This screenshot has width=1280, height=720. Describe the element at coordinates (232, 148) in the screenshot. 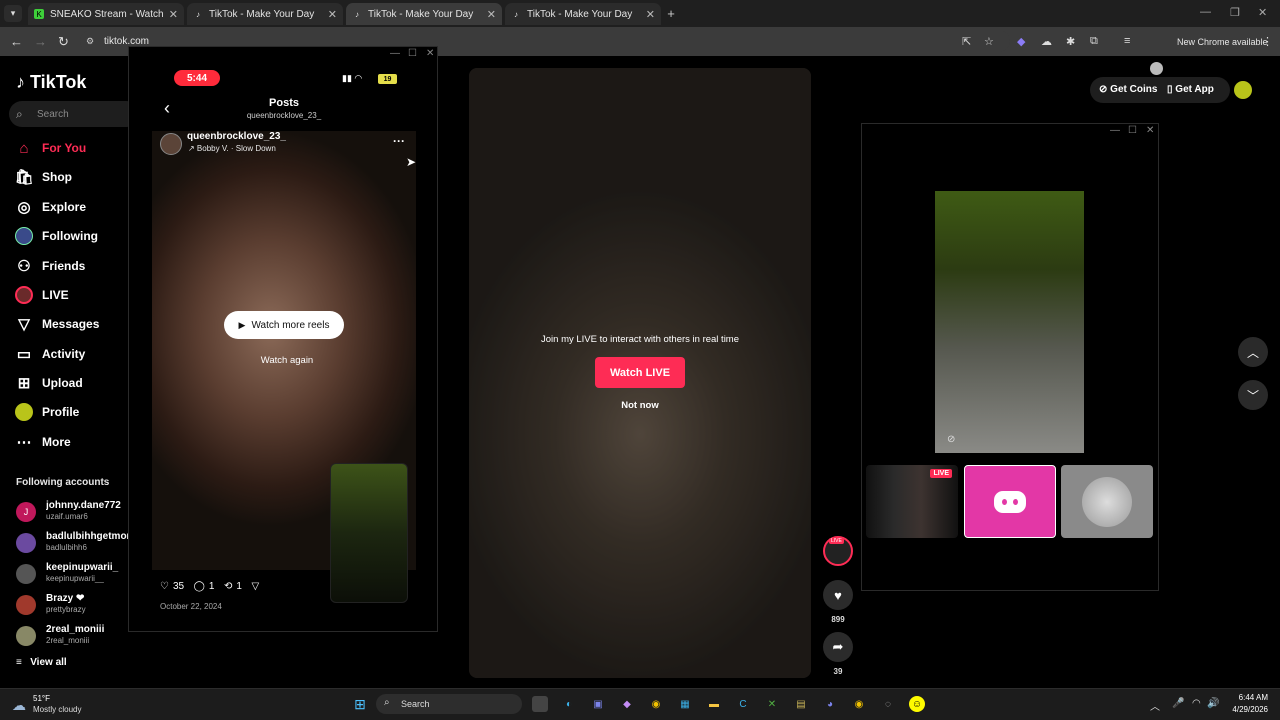

I see `post-music: ↗ Bobby V. · Slow Down` at that location.